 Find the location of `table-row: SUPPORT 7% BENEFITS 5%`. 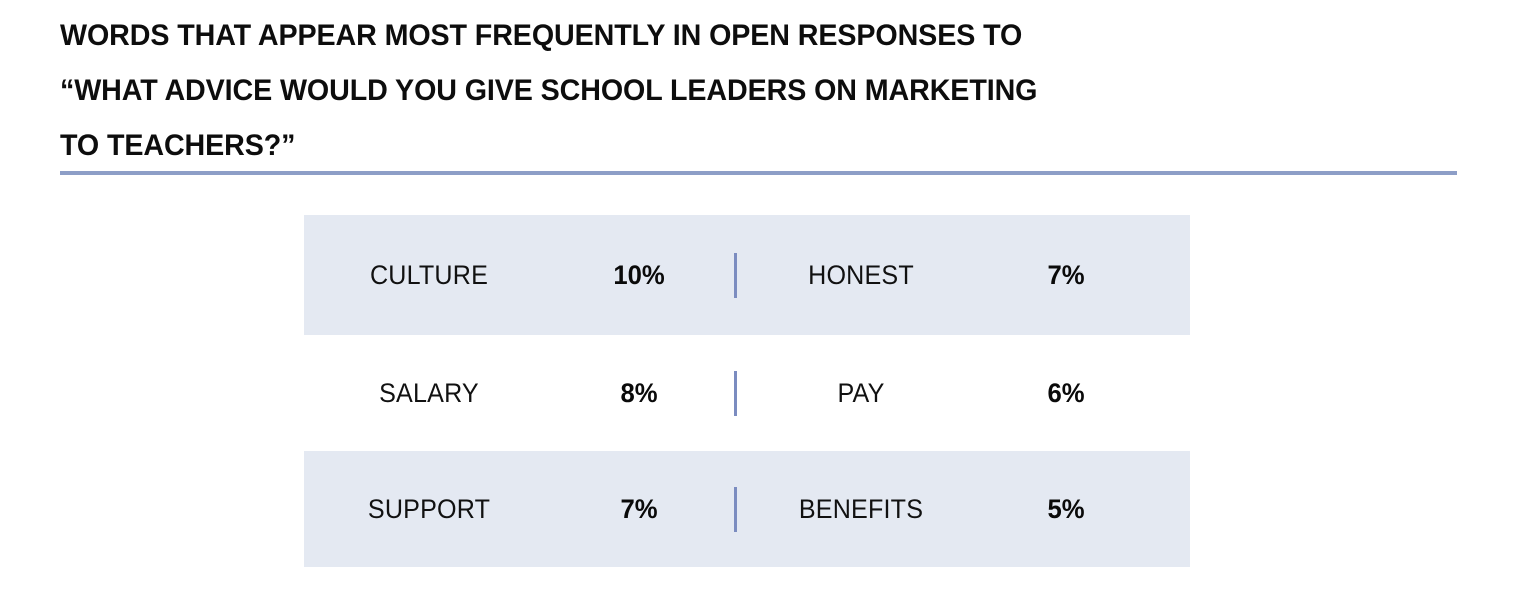

table-row: SUPPORT 7% BENEFITS 5% is located at coordinates (747, 509).